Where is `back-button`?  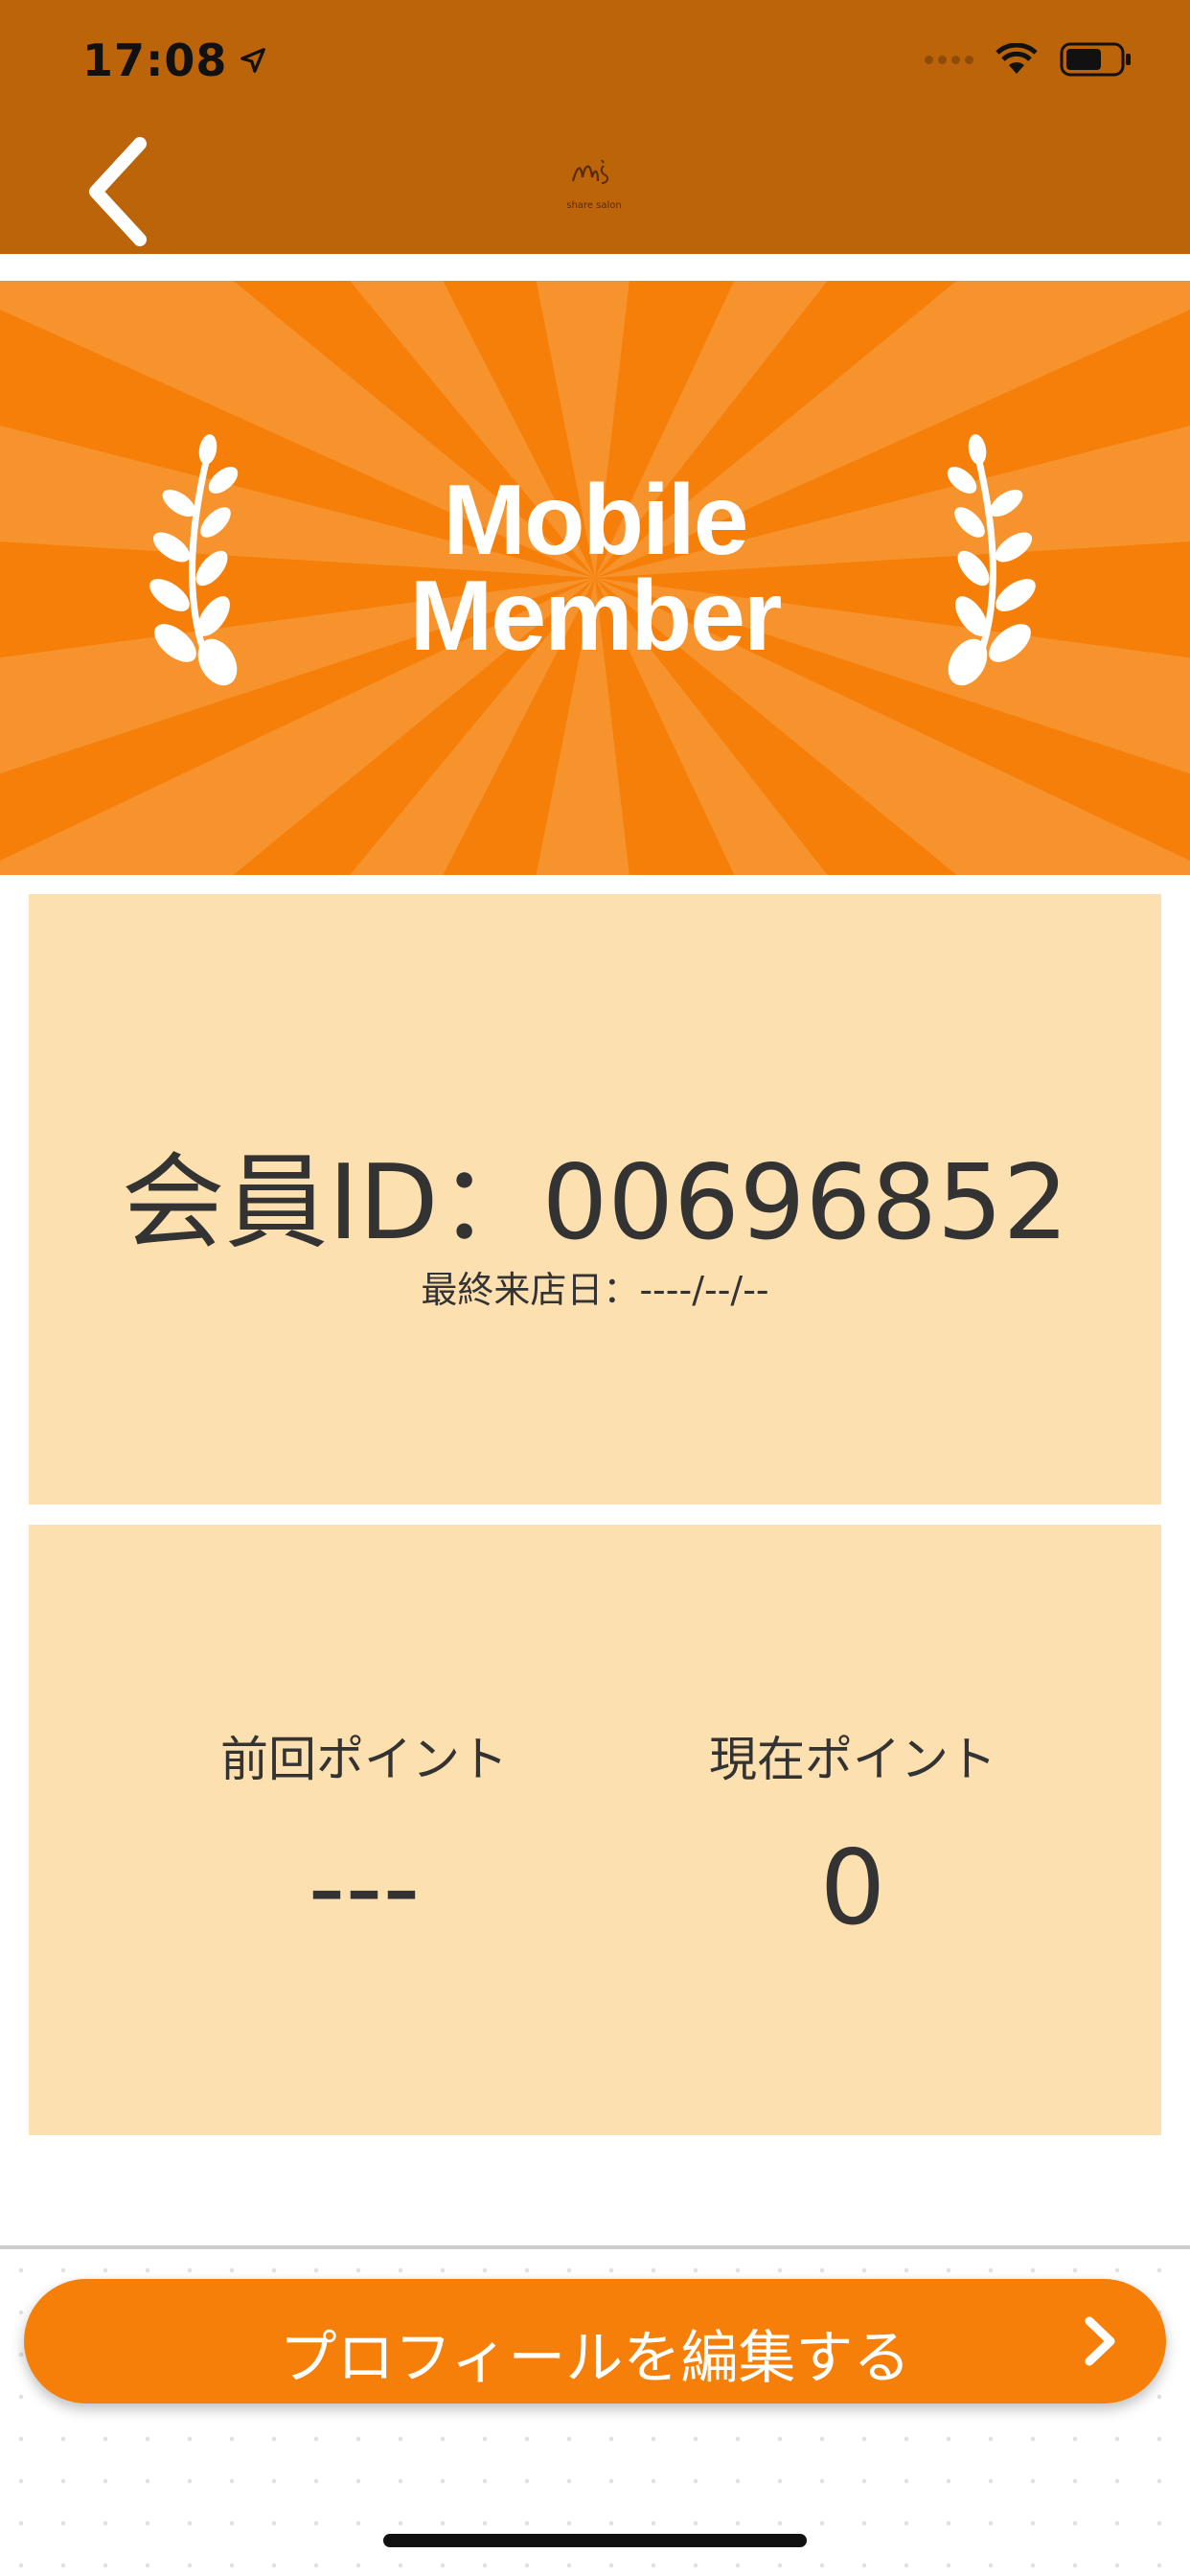 back-button is located at coordinates (121, 191).